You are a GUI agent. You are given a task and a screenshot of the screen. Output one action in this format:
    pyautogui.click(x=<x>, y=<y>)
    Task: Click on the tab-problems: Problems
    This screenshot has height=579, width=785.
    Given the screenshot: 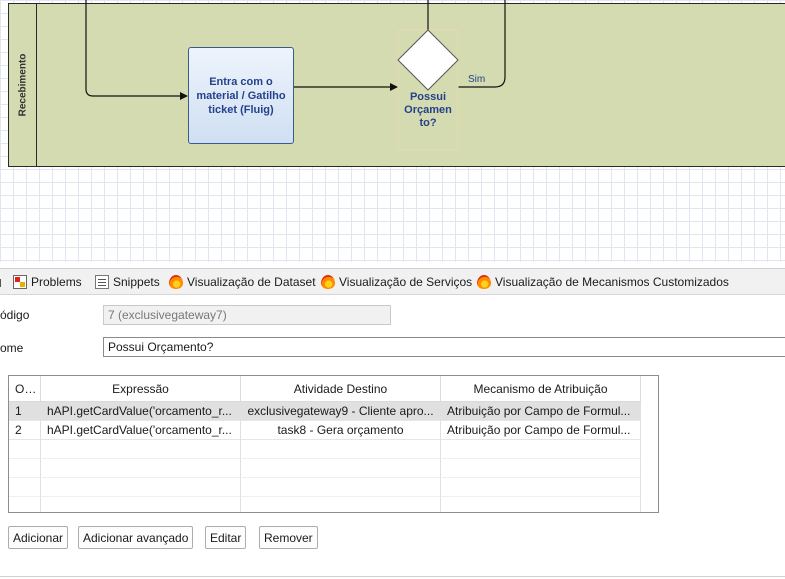 What is the action you would take?
    pyautogui.click(x=47, y=282)
    